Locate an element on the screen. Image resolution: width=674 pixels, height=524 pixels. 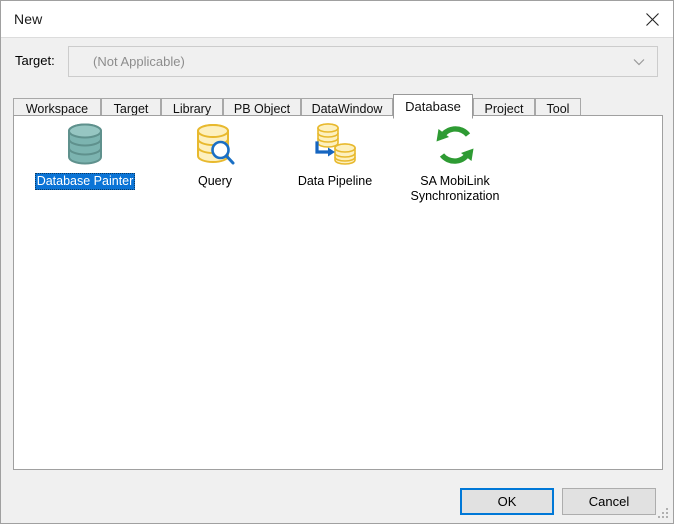
list-item: Database Painter is located at coordinates (85, 155).